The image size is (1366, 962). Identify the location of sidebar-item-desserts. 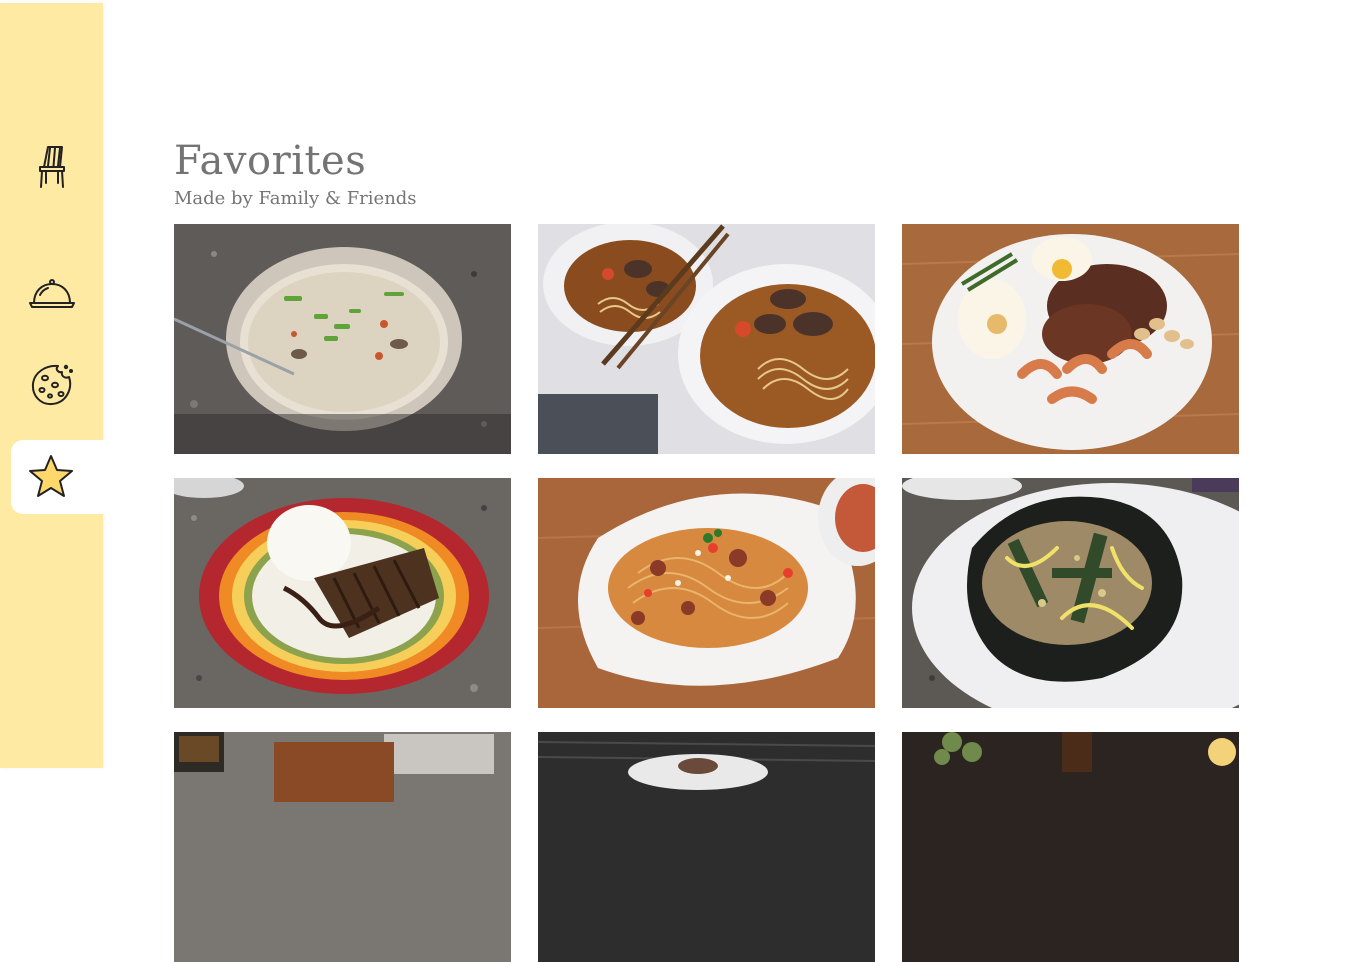
(51, 385).